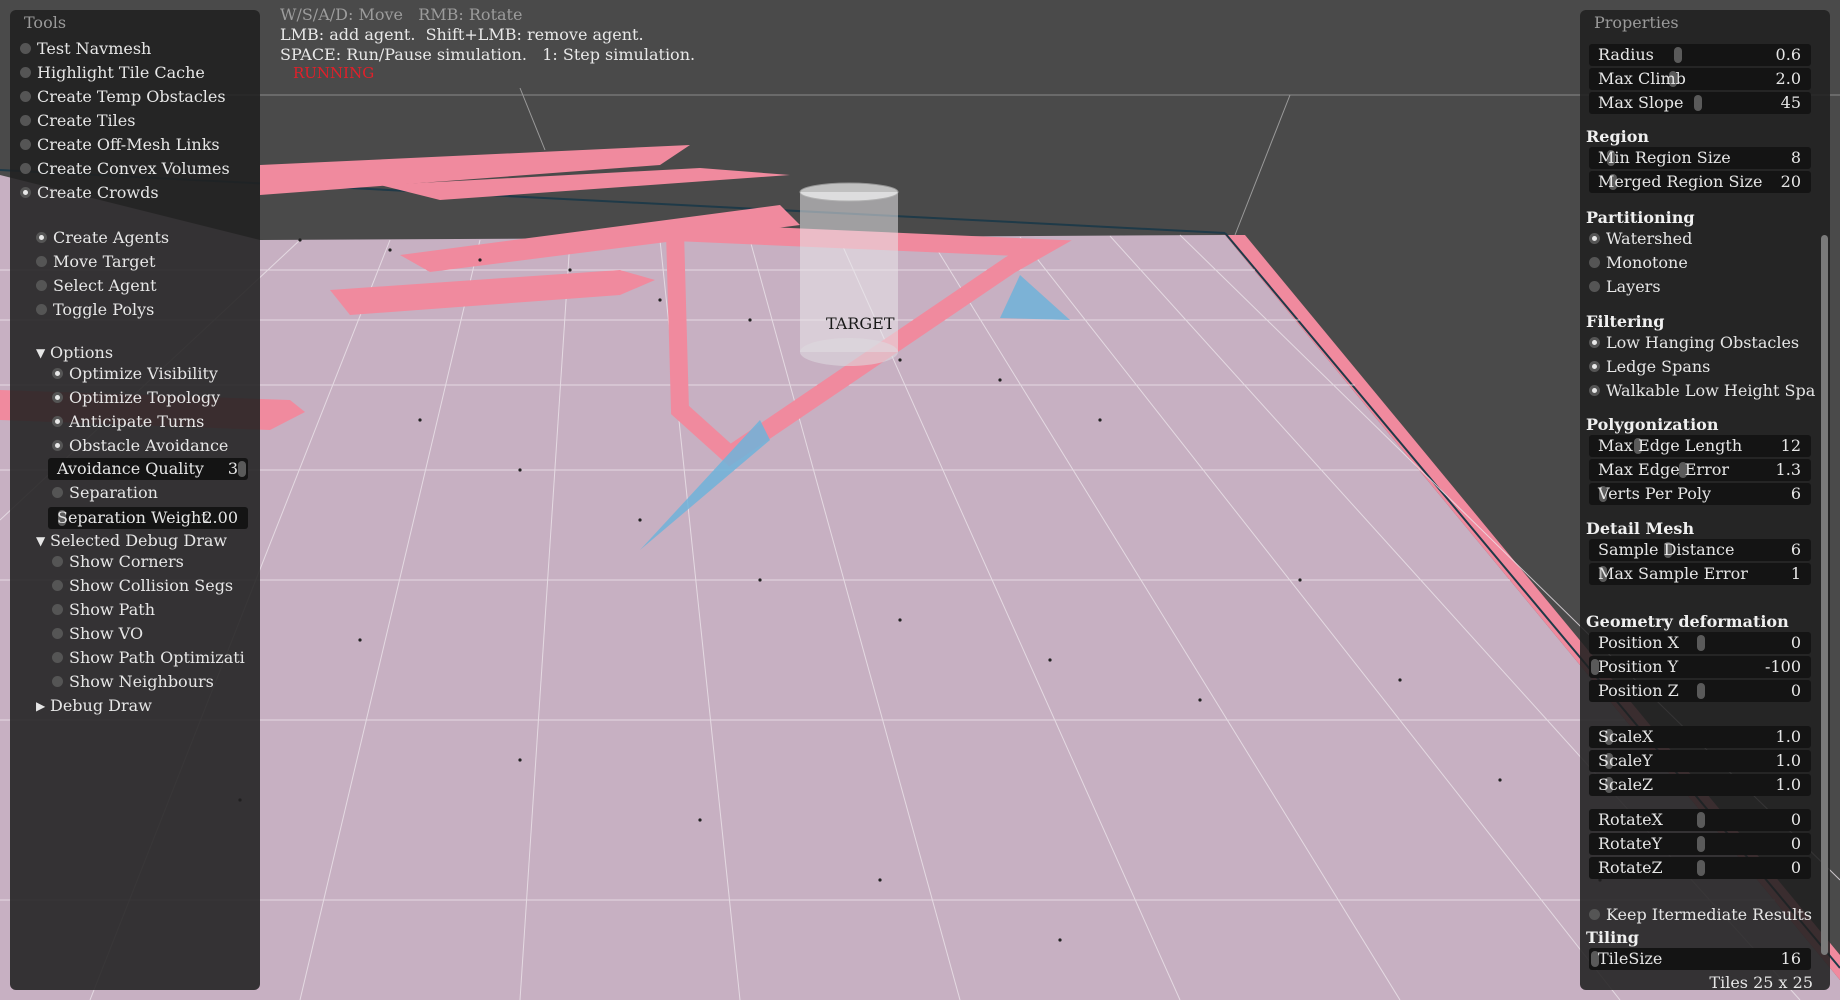  I want to click on debug-item-2: Show Path, so click(155, 610).